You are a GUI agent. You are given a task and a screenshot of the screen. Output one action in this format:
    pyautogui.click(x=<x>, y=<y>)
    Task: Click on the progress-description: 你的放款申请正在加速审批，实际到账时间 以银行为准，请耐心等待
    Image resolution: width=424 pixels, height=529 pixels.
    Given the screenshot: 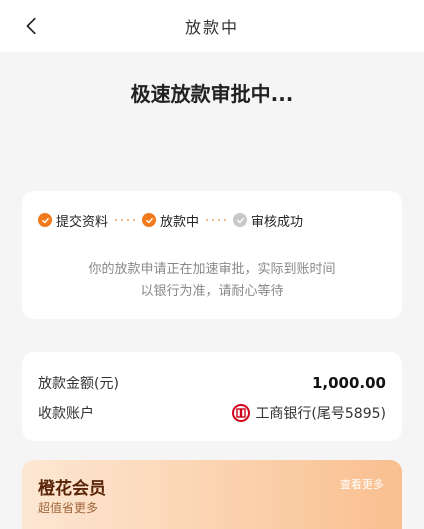 What is the action you would take?
    pyautogui.click(x=212, y=281)
    